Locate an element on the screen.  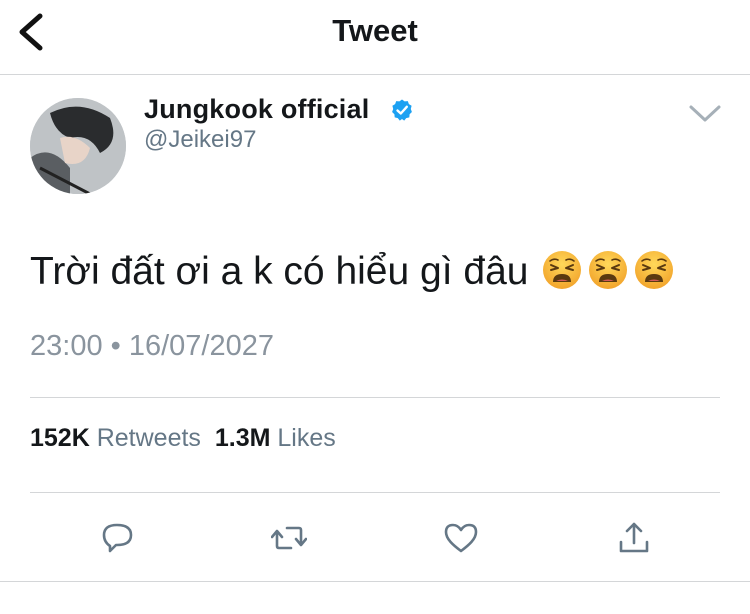
tweet-text: Trời đất ơi a k có hiểu gì đâu is located at coordinates (279, 271).